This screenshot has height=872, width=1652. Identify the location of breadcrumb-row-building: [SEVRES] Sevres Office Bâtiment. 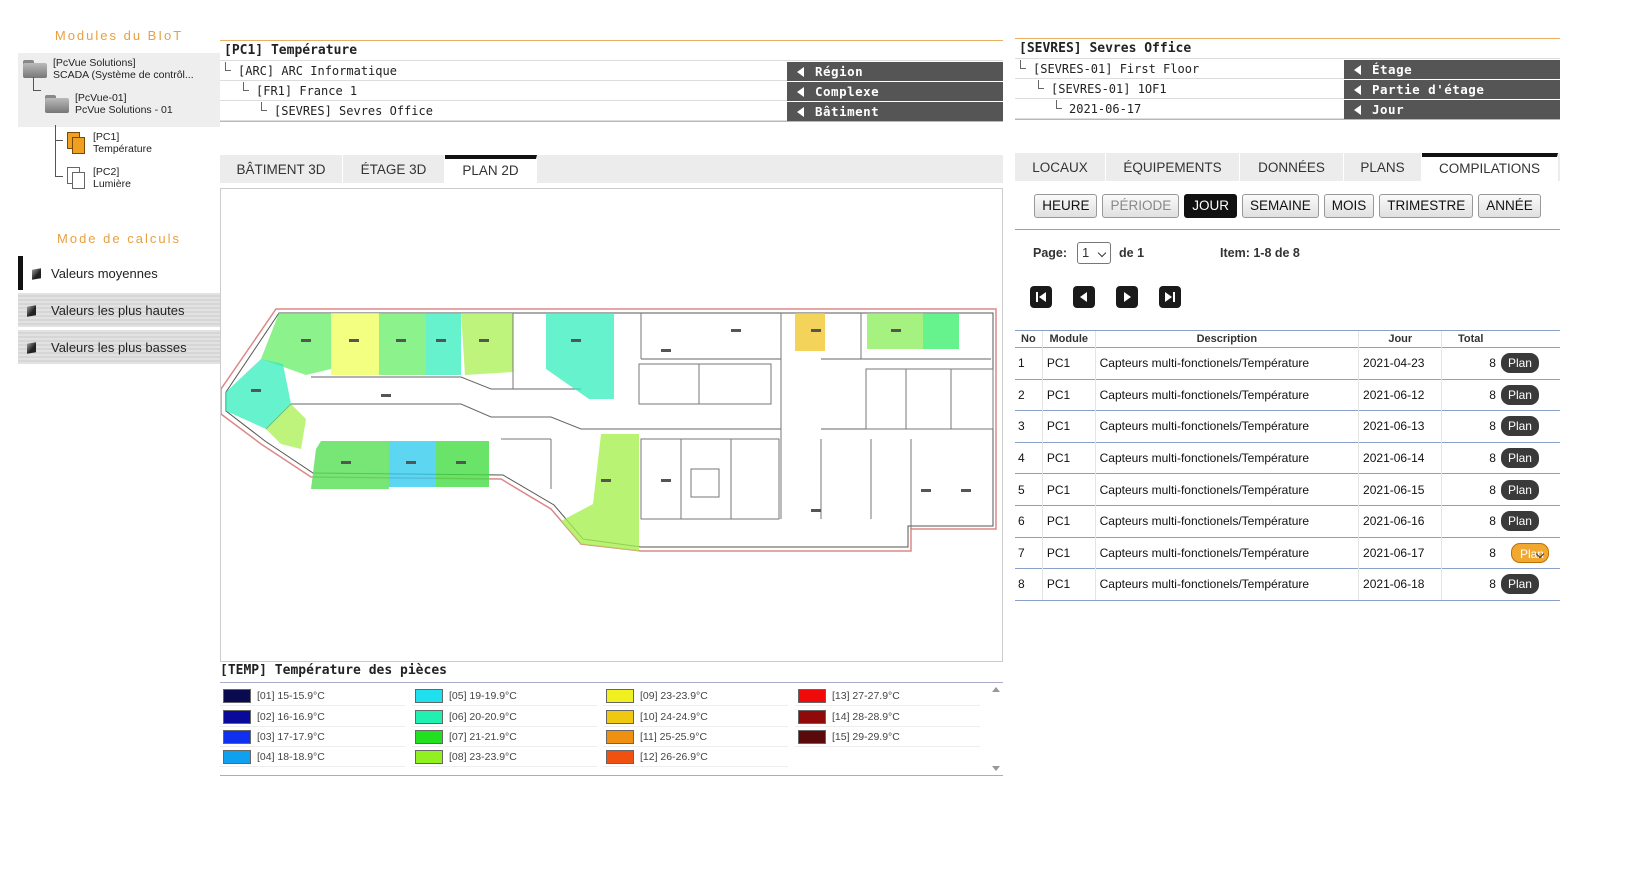
(611, 111).